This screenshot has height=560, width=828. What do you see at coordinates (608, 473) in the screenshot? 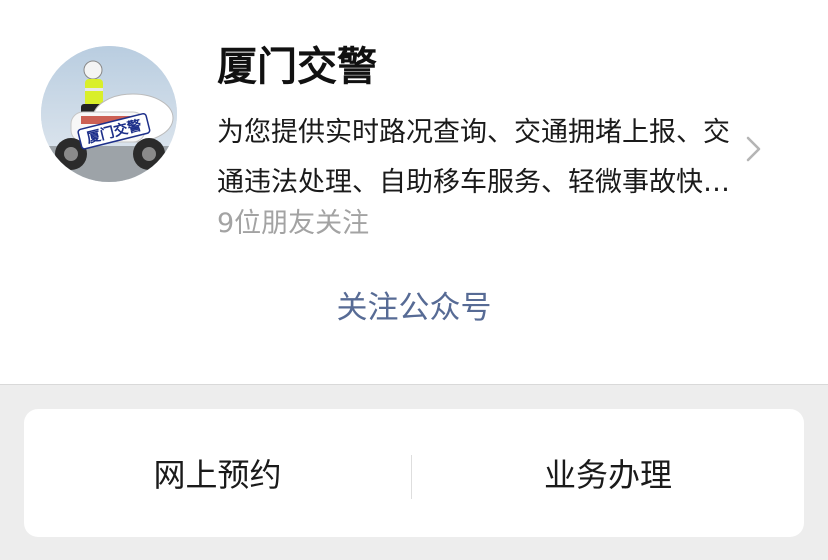
I see `menu-item-business-handling: 业务办理` at bounding box center [608, 473].